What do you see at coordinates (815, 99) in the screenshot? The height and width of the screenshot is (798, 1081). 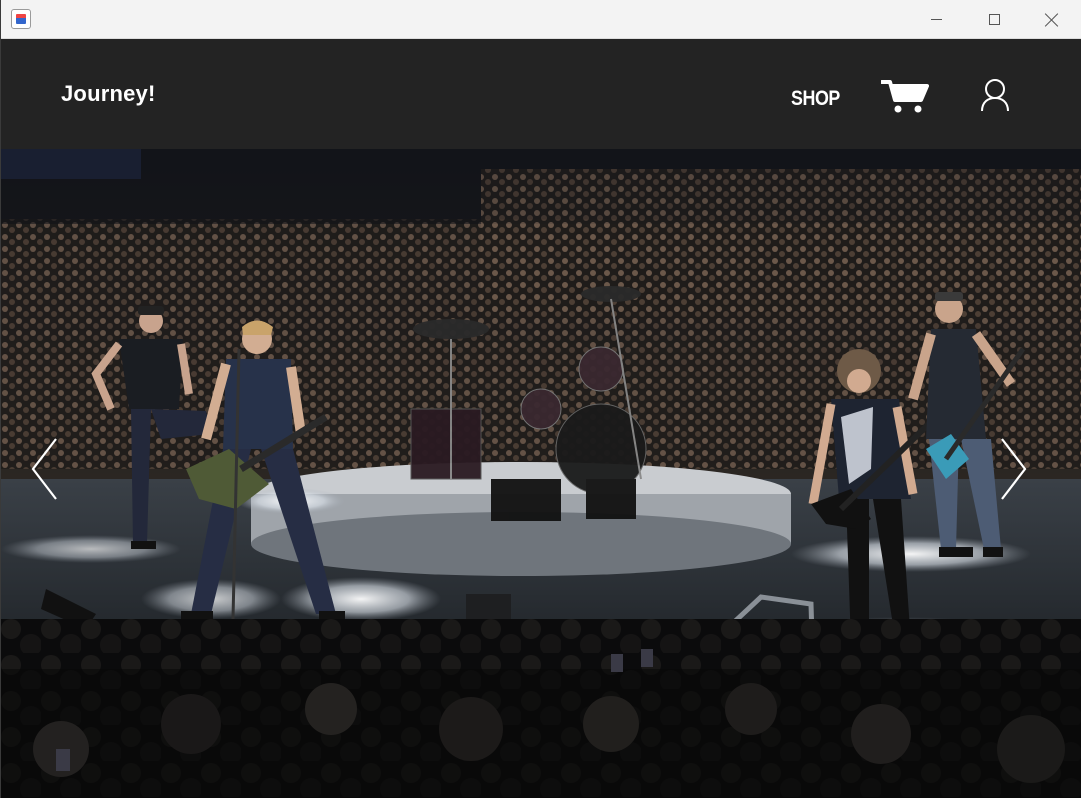 I see `shop-link: SHOP` at bounding box center [815, 99].